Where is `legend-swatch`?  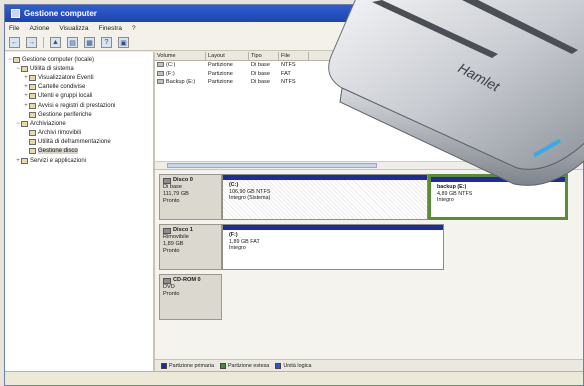
legend-swatch is located at coordinates (222, 365).